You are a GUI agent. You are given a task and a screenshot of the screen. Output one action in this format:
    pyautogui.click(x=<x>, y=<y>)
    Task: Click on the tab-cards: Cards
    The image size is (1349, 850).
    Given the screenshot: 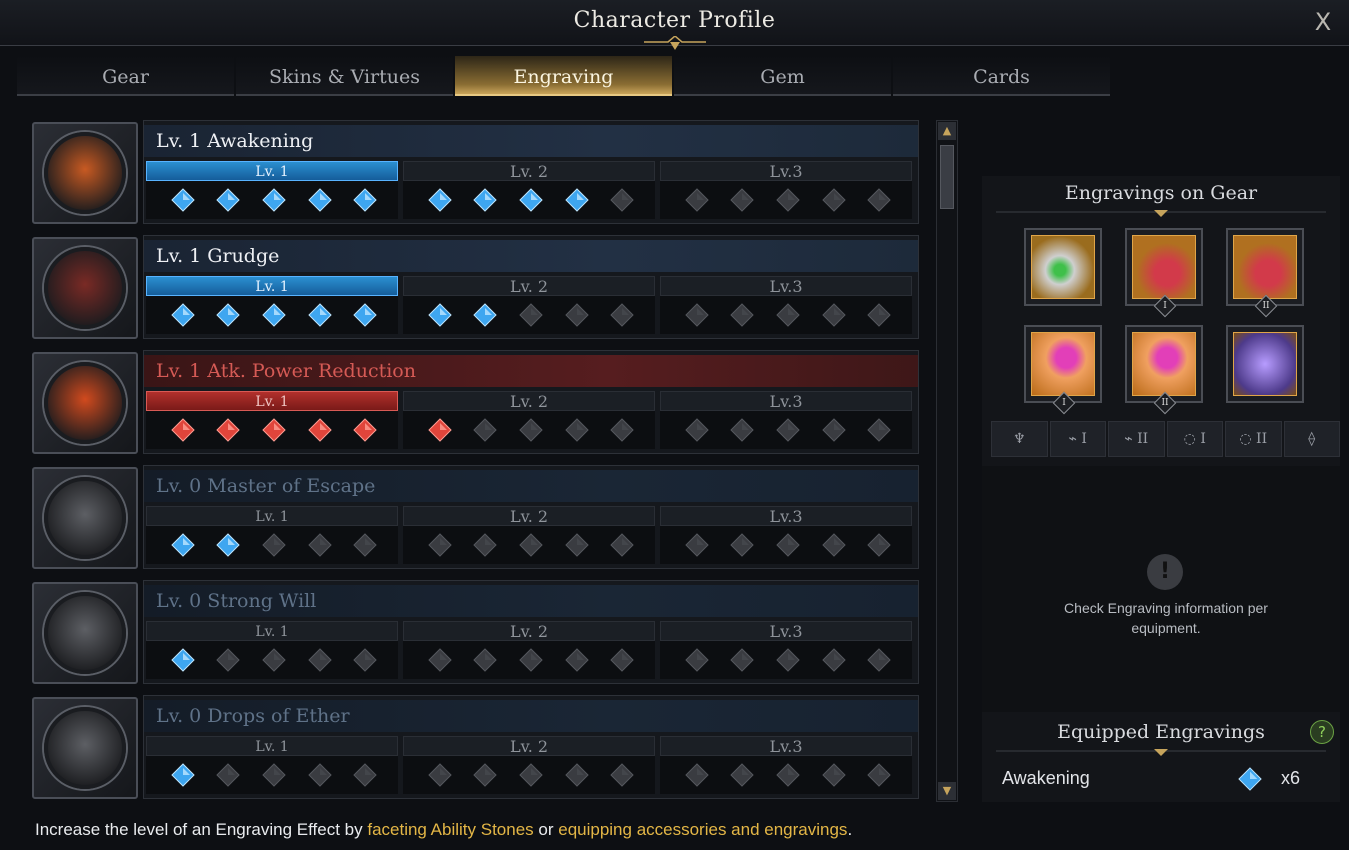 What is the action you would take?
    pyautogui.click(x=1001, y=76)
    